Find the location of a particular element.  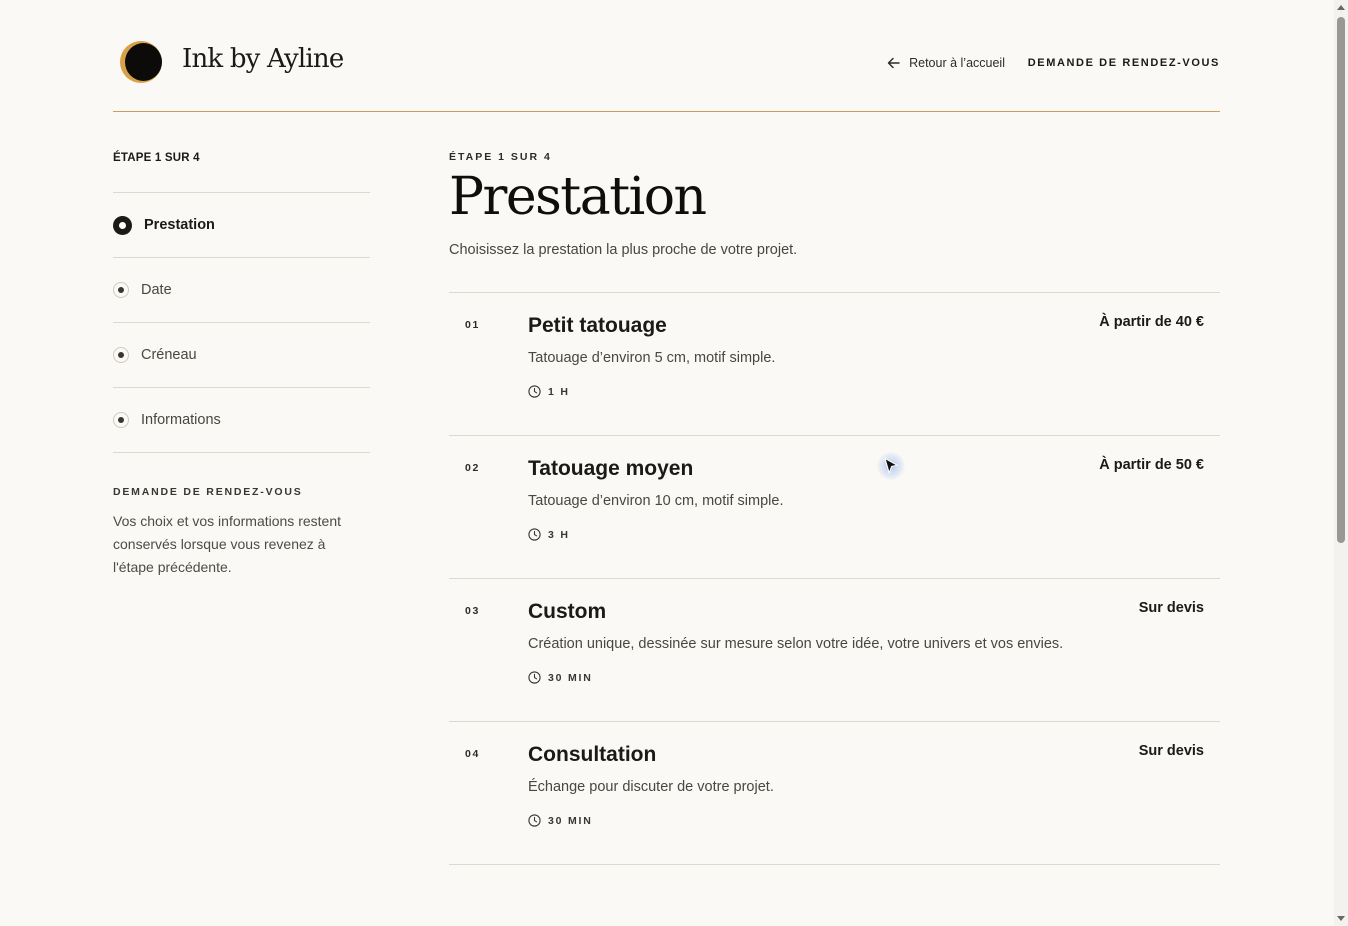

step-item-label: Informations is located at coordinates (181, 420).